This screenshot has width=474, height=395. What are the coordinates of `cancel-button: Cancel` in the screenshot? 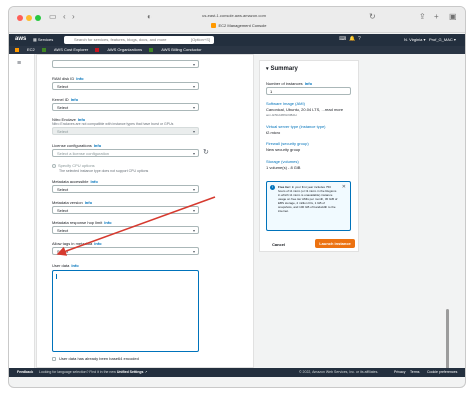 It's located at (278, 244).